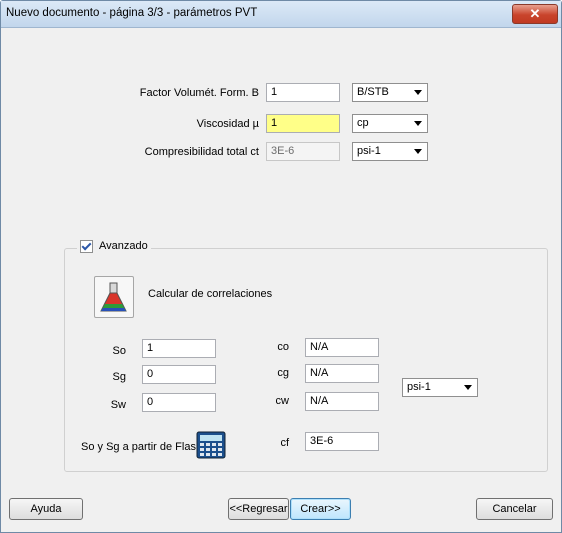 This screenshot has height=533, width=562. I want to click on b-unit-select: B/STB, so click(390, 92).